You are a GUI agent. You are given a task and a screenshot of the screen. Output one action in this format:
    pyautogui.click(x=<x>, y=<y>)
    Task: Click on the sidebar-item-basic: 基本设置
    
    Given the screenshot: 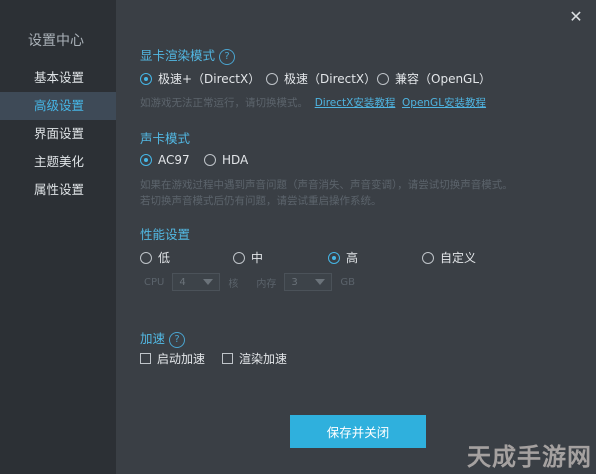 What is the action you would take?
    pyautogui.click(x=58, y=78)
    